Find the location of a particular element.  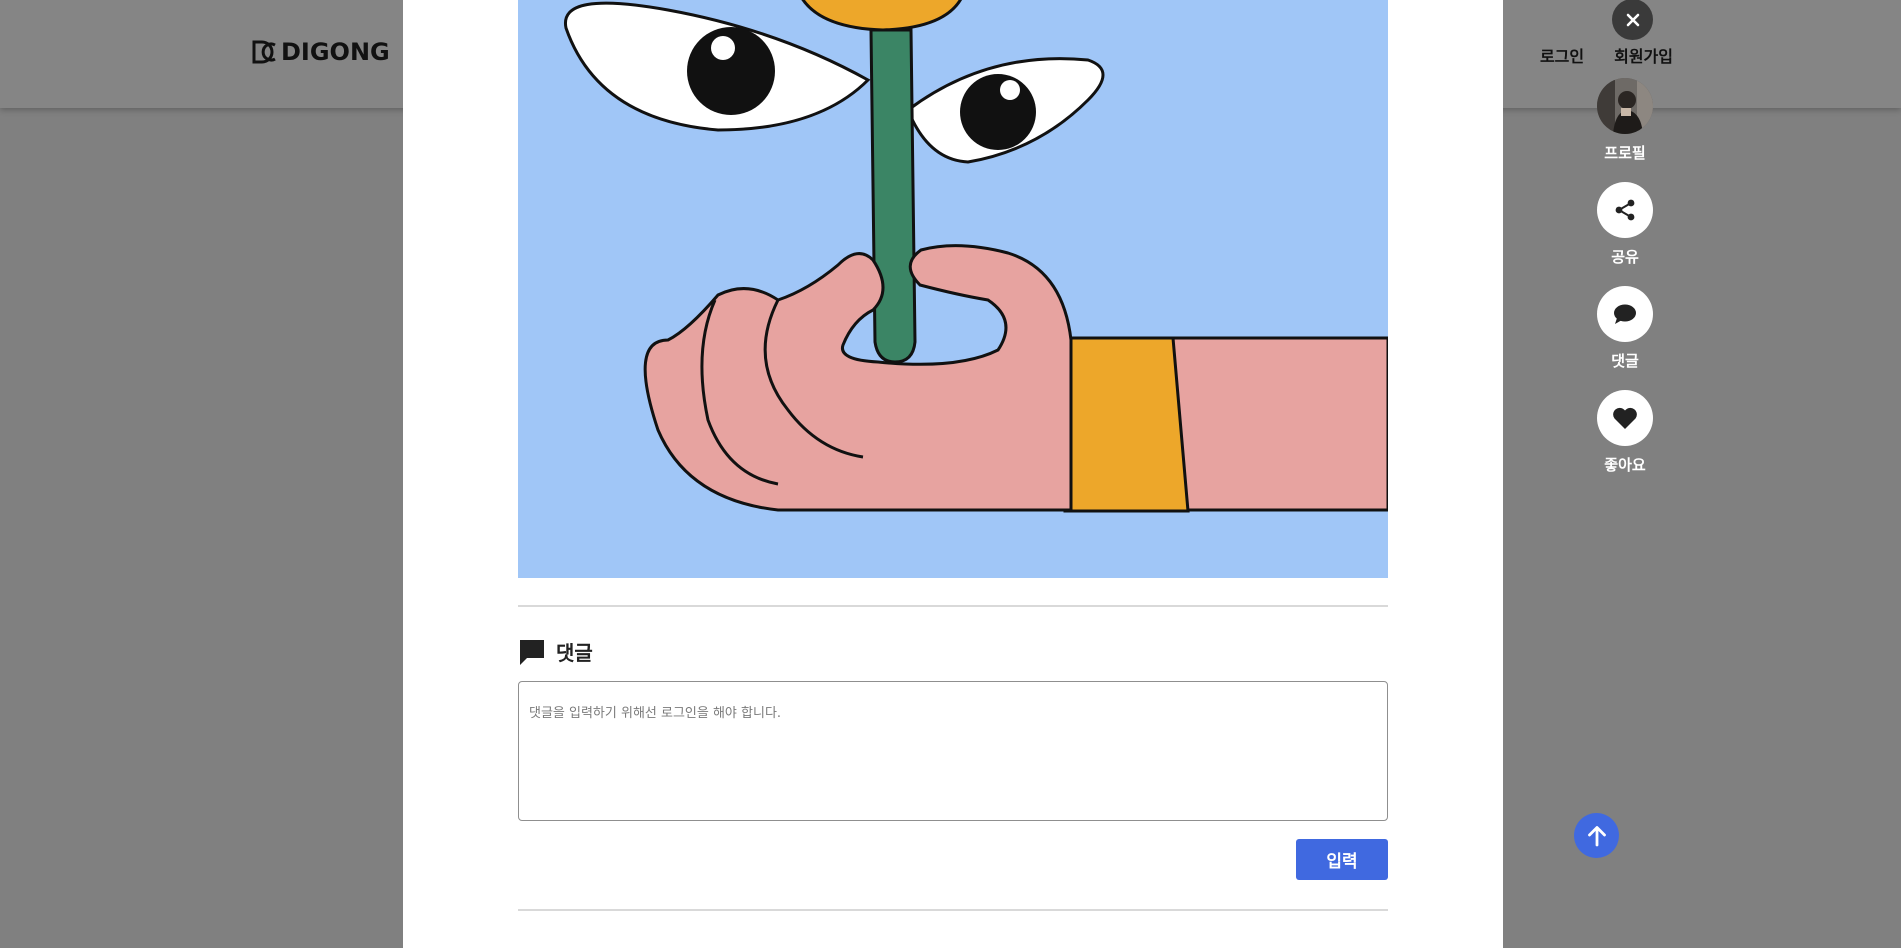

speech-bubble-icon is located at coordinates (1625, 314).